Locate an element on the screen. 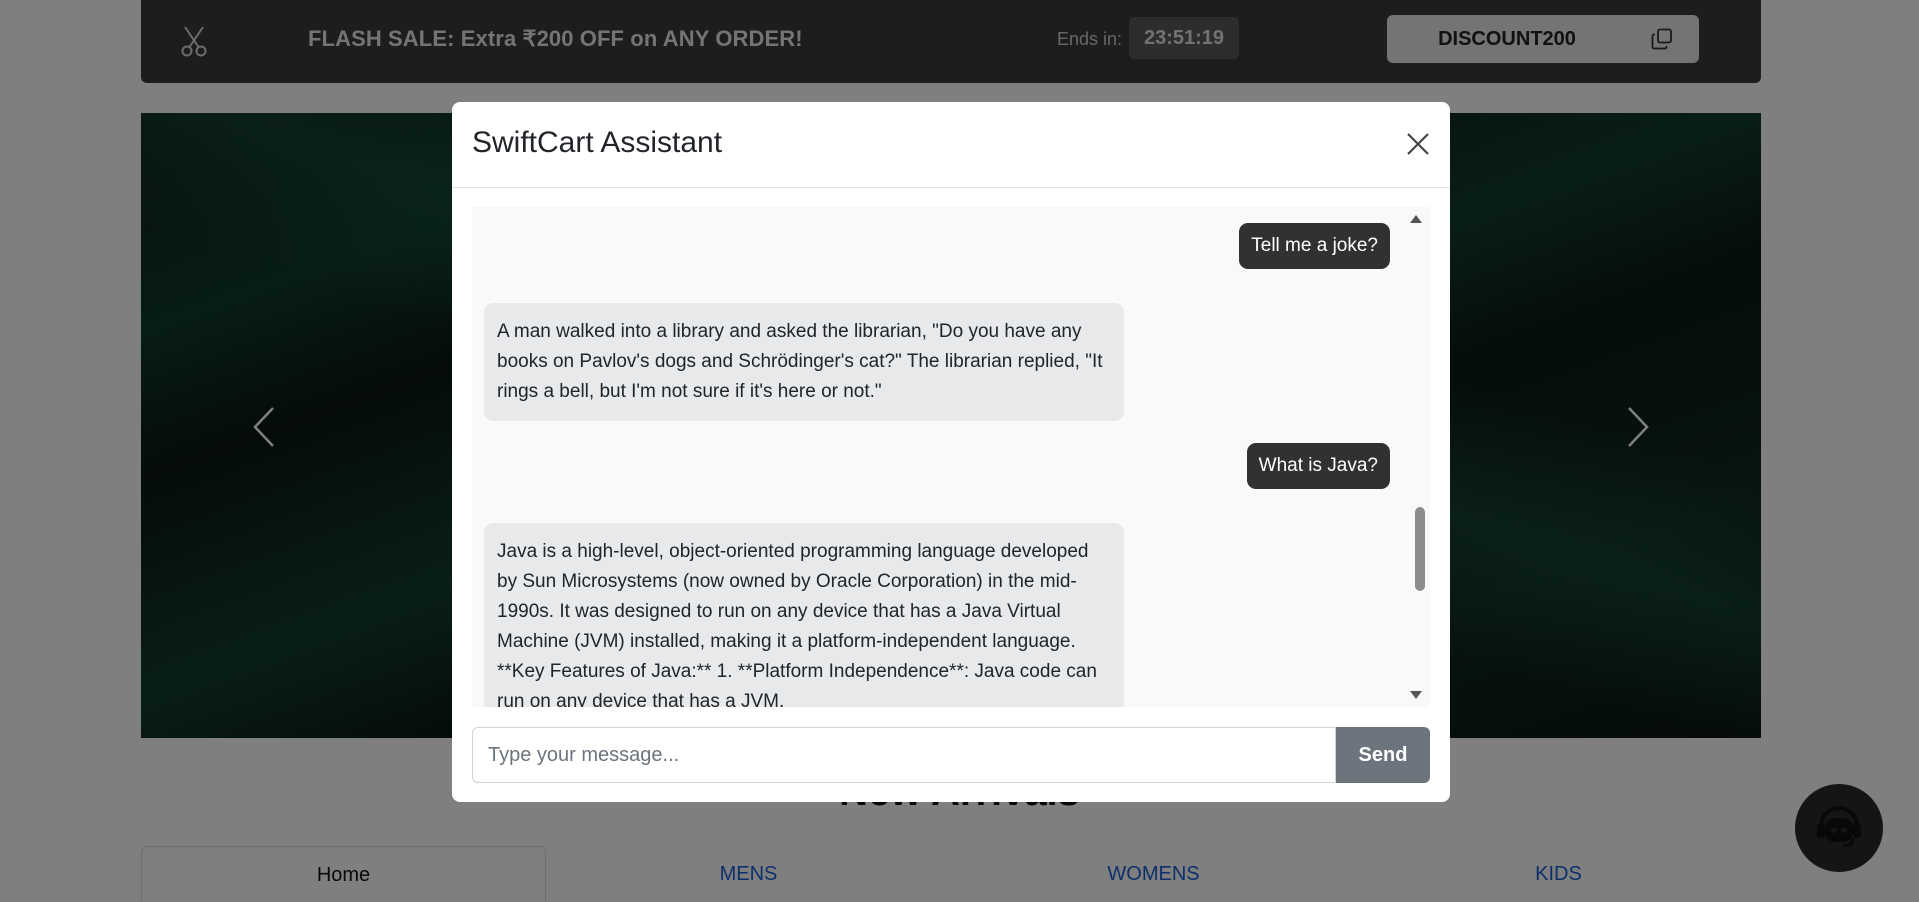  user-message: Tell me a joke? is located at coordinates (1314, 246).